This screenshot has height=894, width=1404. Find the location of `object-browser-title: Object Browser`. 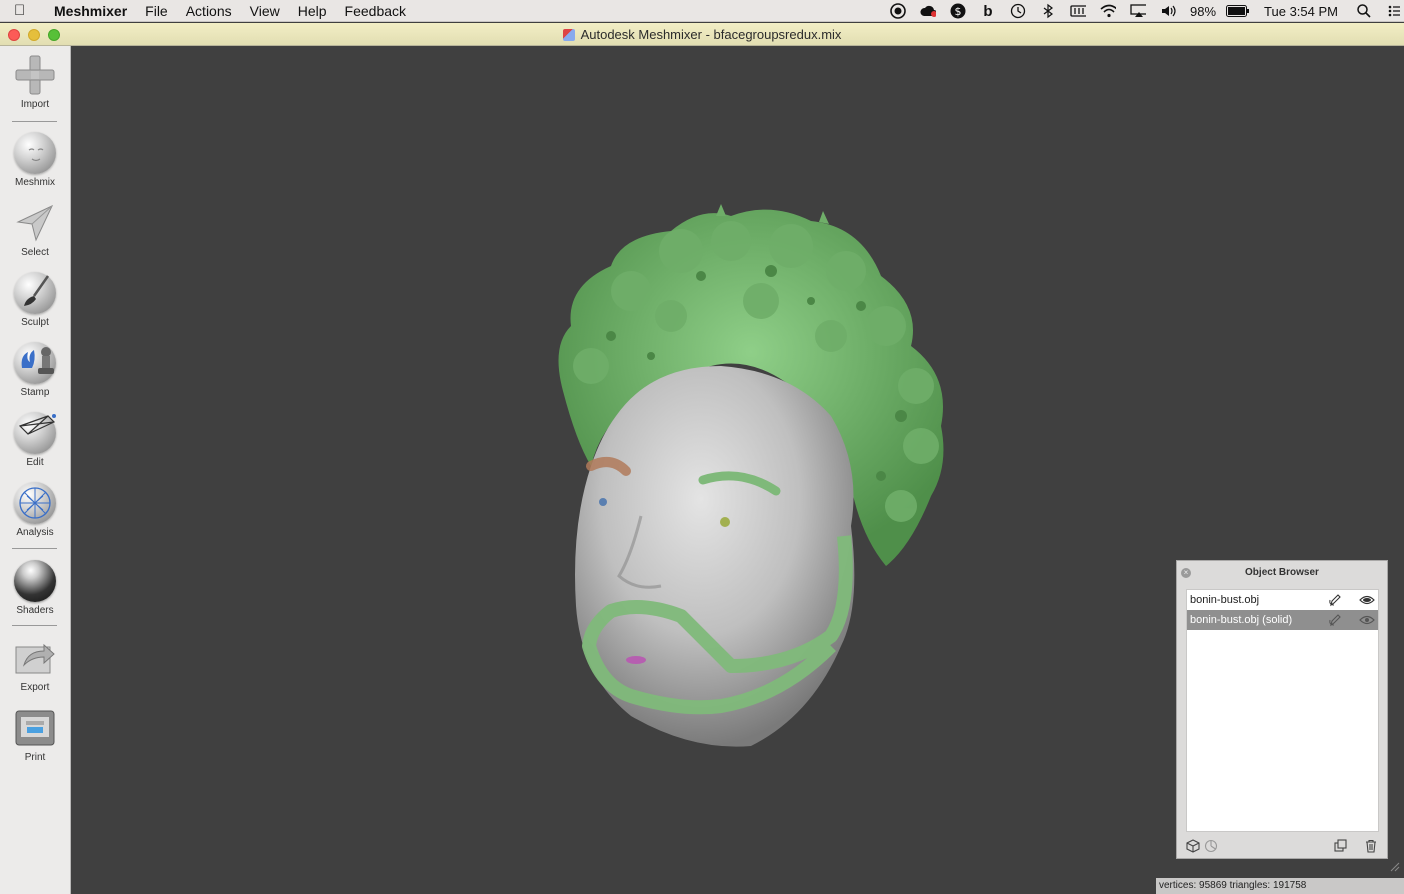

object-browser-title: Object Browser is located at coordinates (1282, 572).